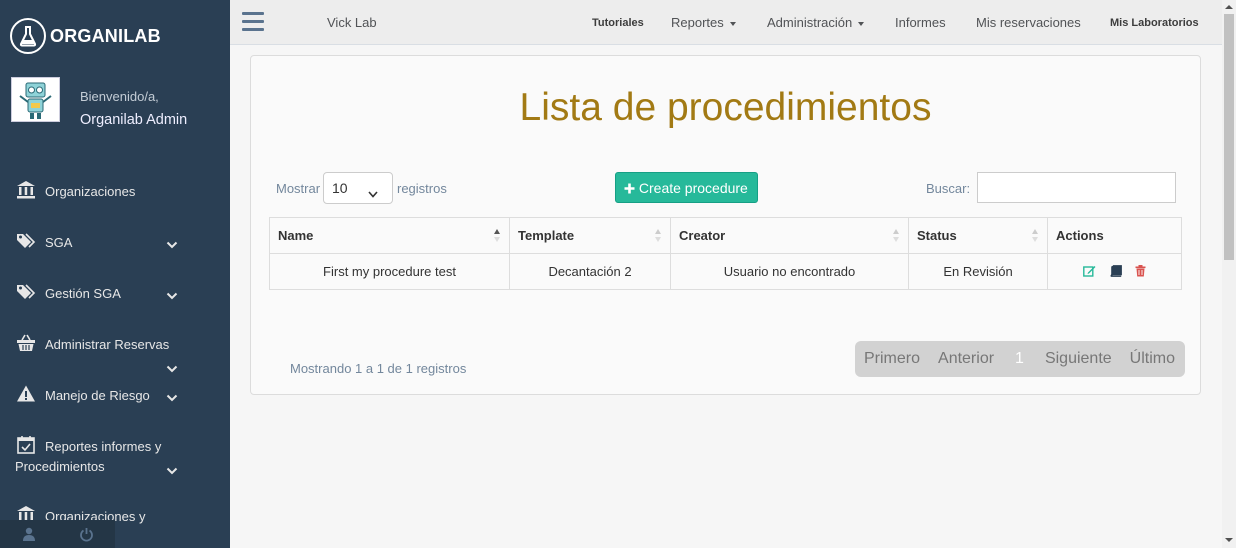  I want to click on current-lab: Vick Lab, so click(352, 22).